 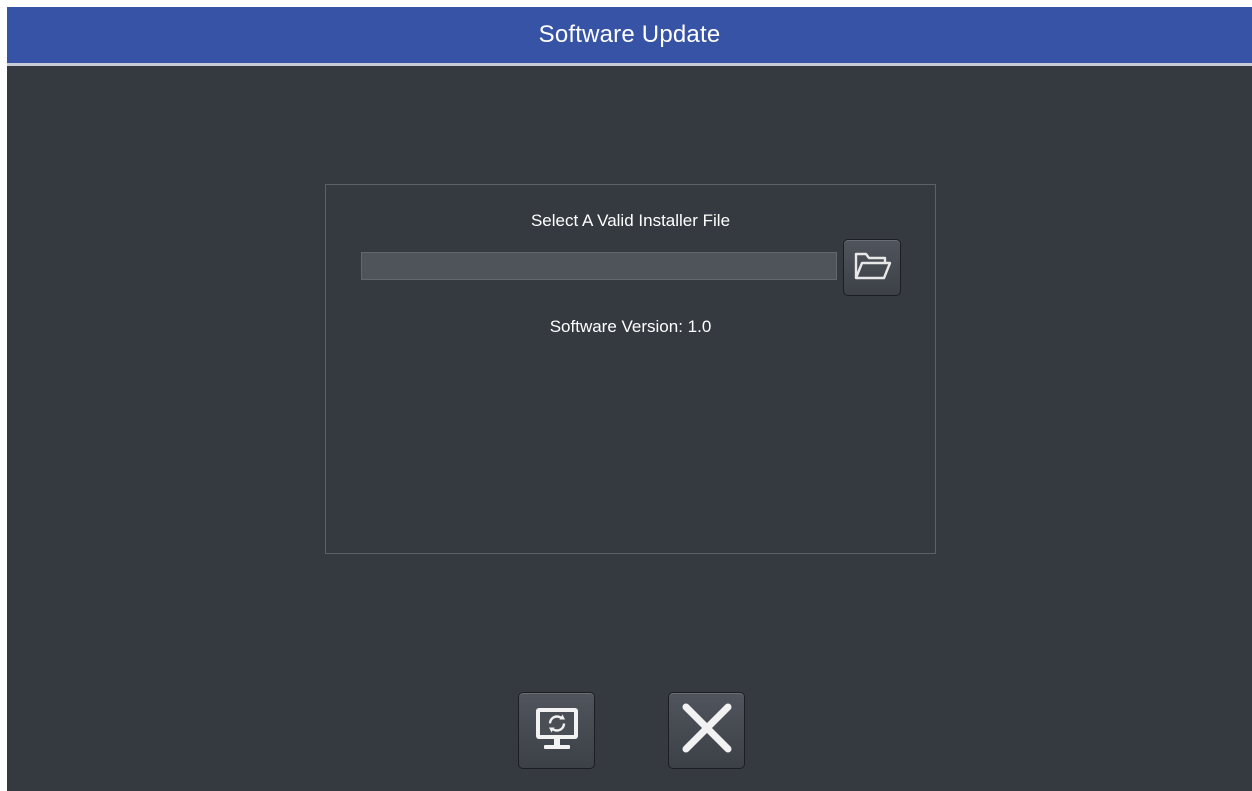 I want to click on browse-file-button, so click(x=872, y=267).